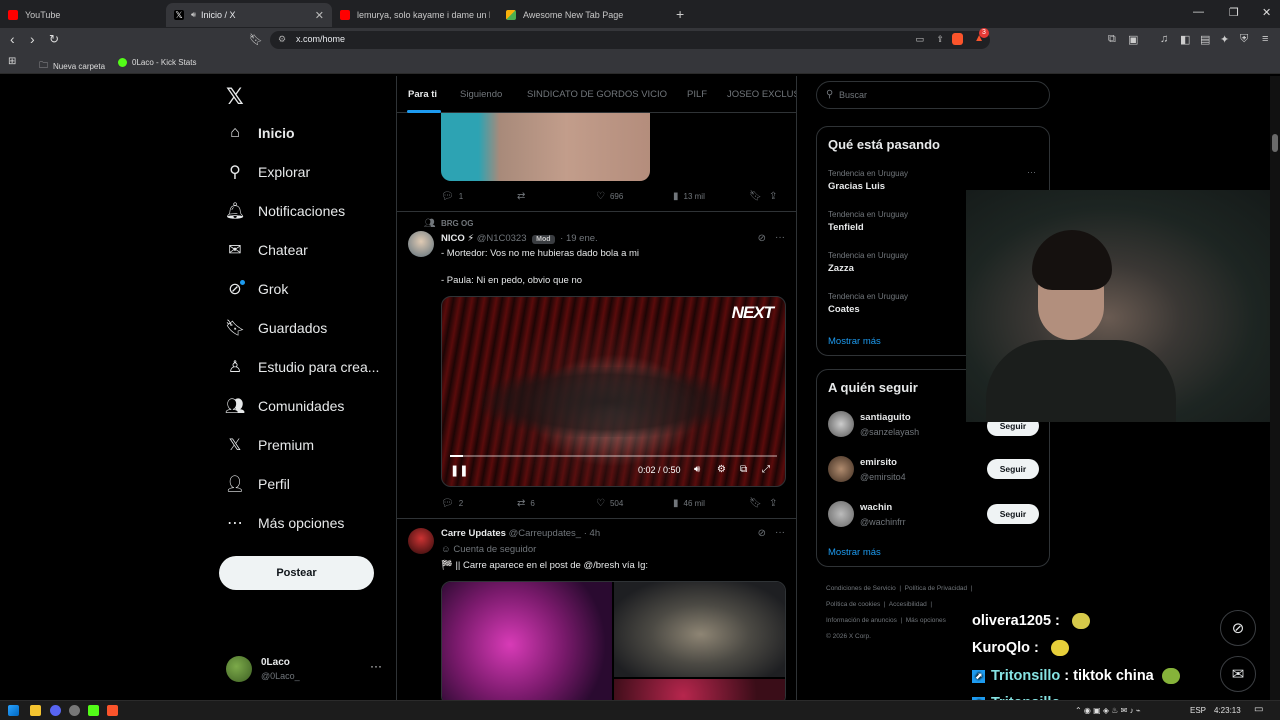 The width and height of the screenshot is (1280, 720). I want to click on account-switcher: 0Laco @0Laco_ ···, so click(306, 670).